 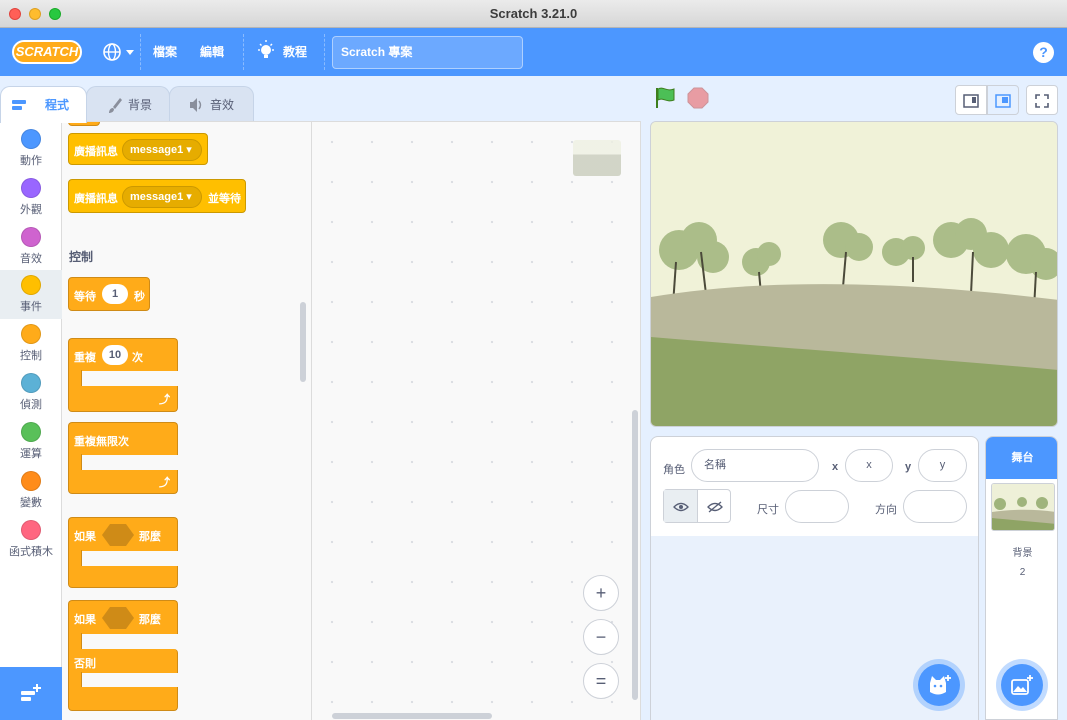 I want to click on category-operators: 運算, so click(x=31, y=441).